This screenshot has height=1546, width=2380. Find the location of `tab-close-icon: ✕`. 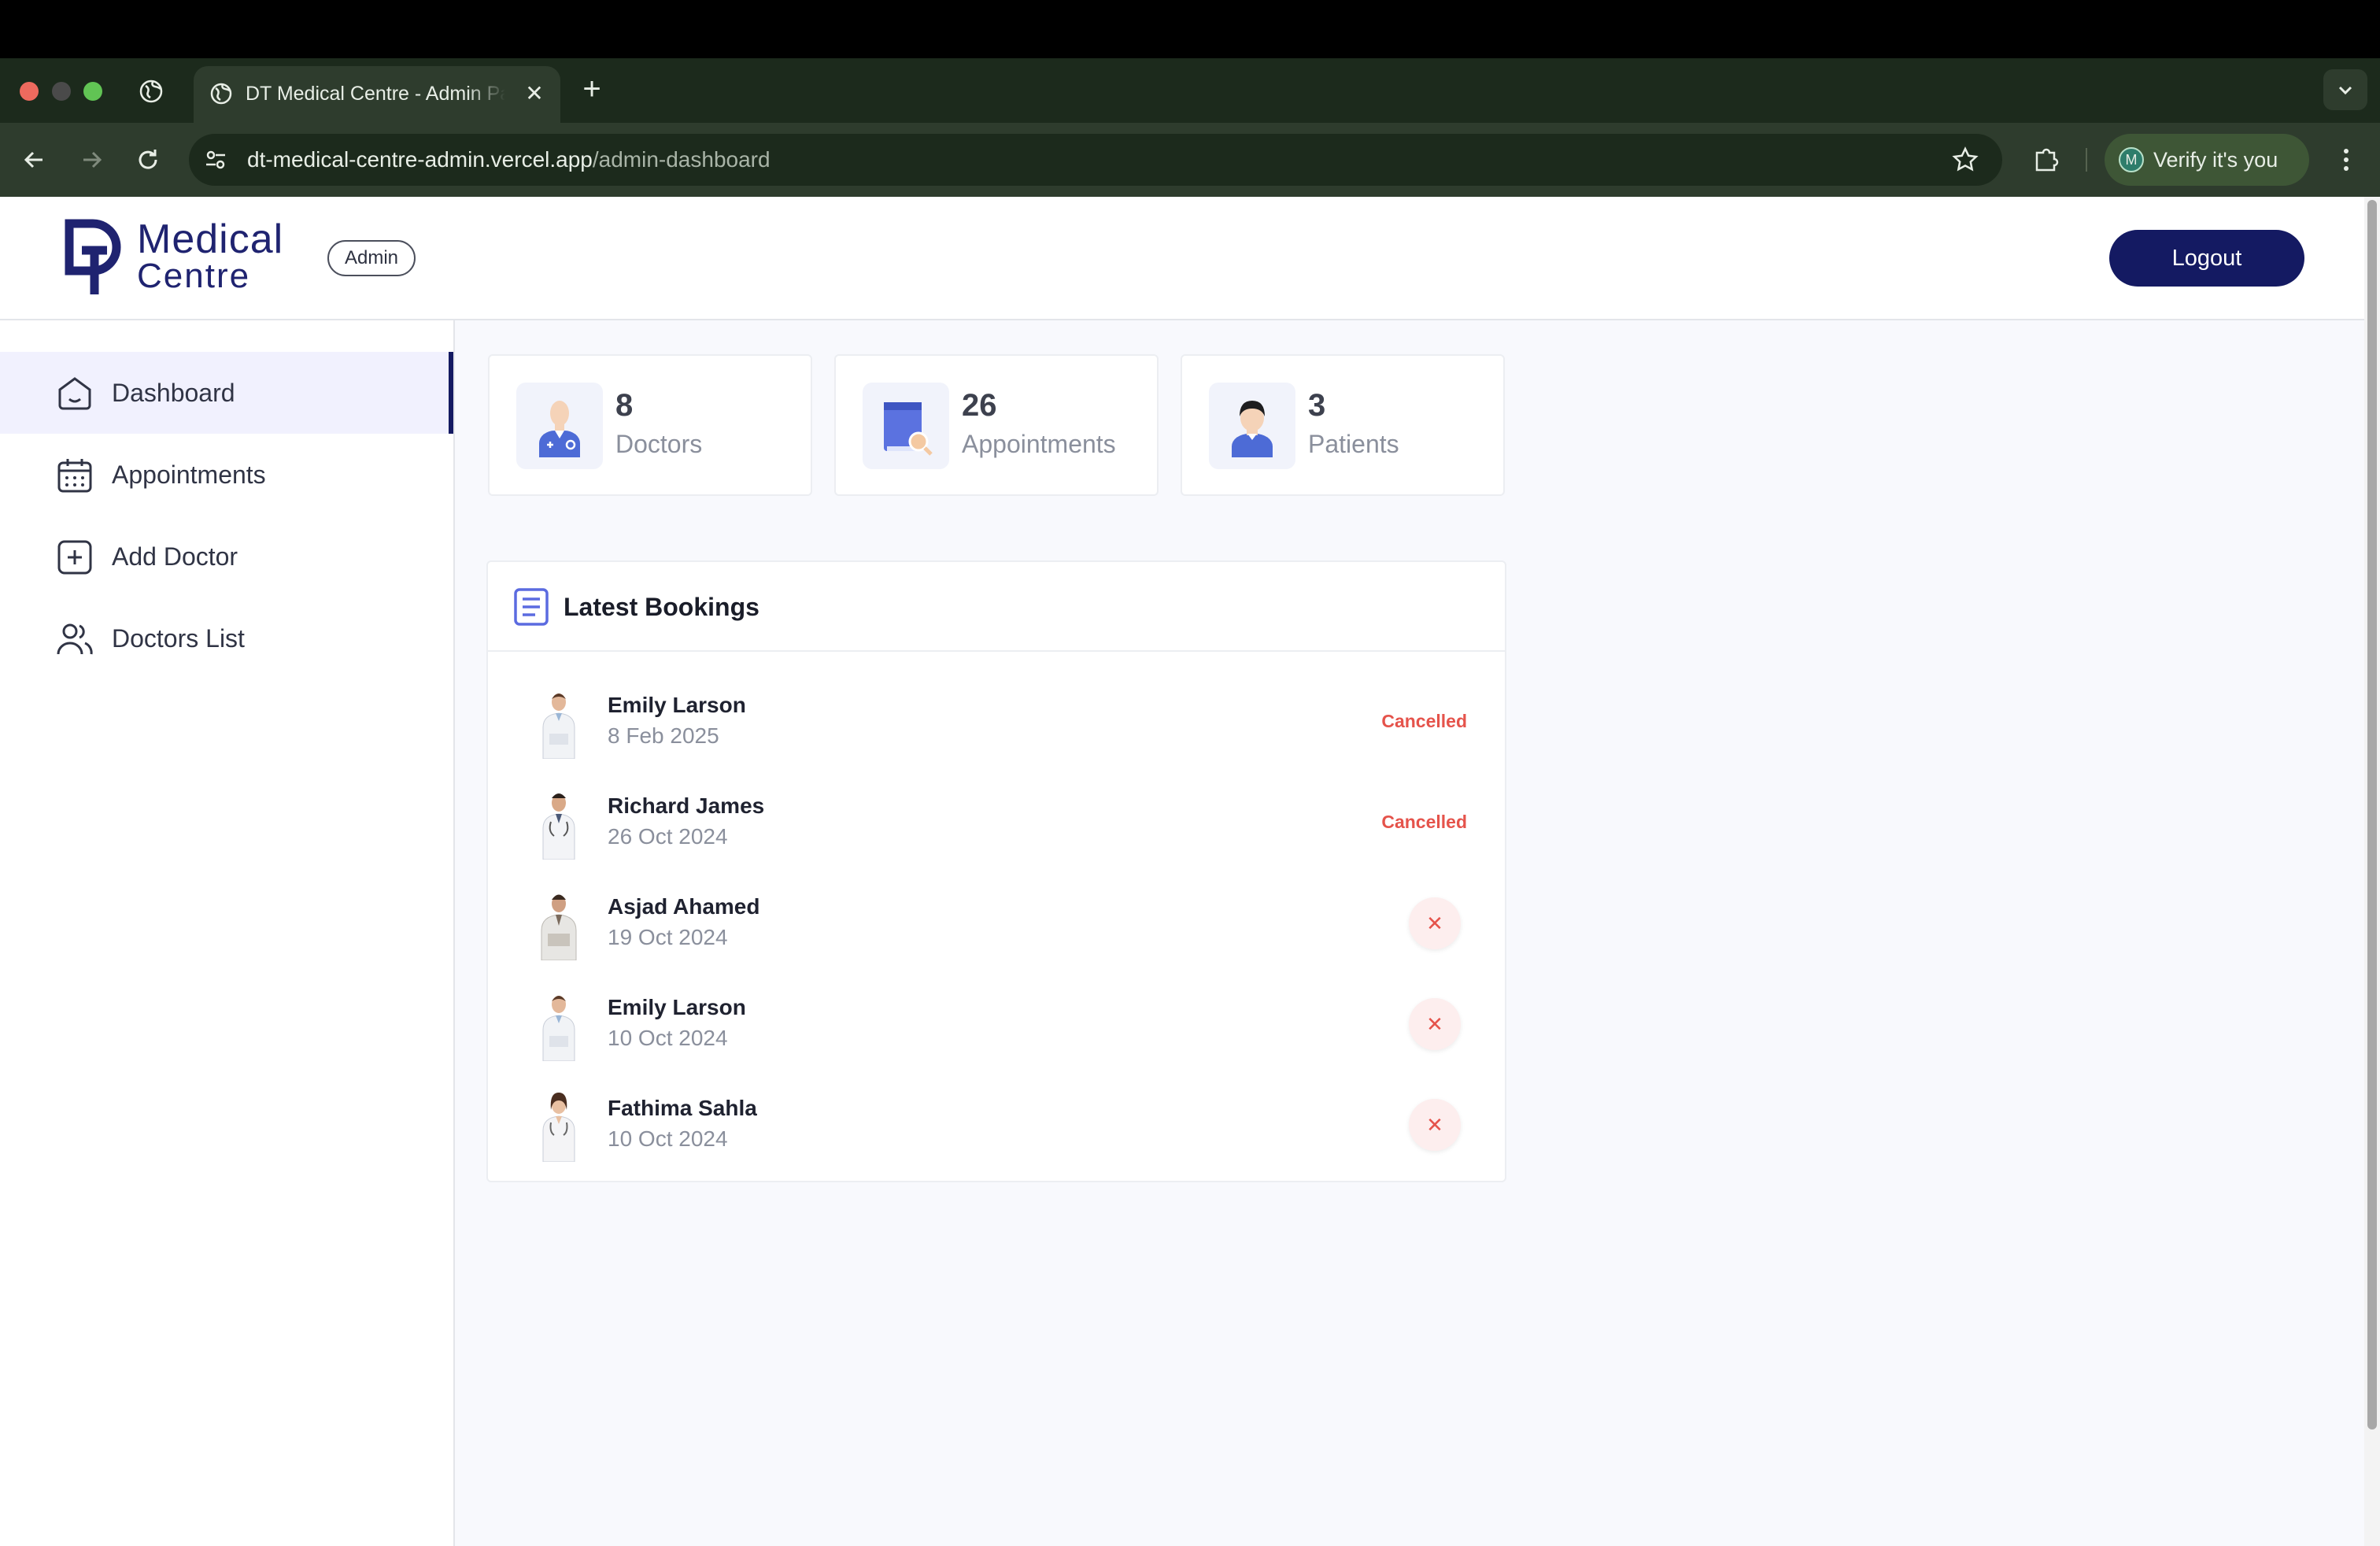

tab-close-icon: ✕ is located at coordinates (534, 94).